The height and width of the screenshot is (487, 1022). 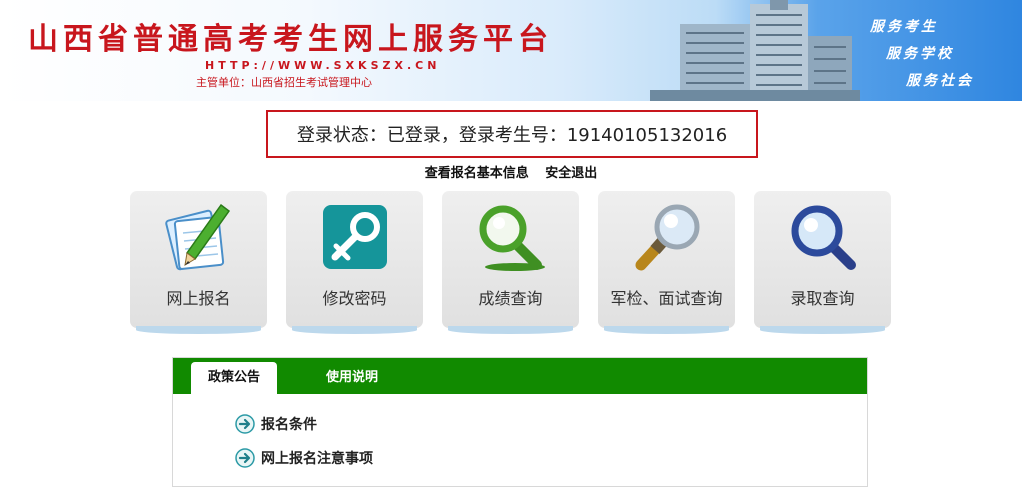 I want to click on tile-label: 军检、面试查询, so click(x=666, y=298).